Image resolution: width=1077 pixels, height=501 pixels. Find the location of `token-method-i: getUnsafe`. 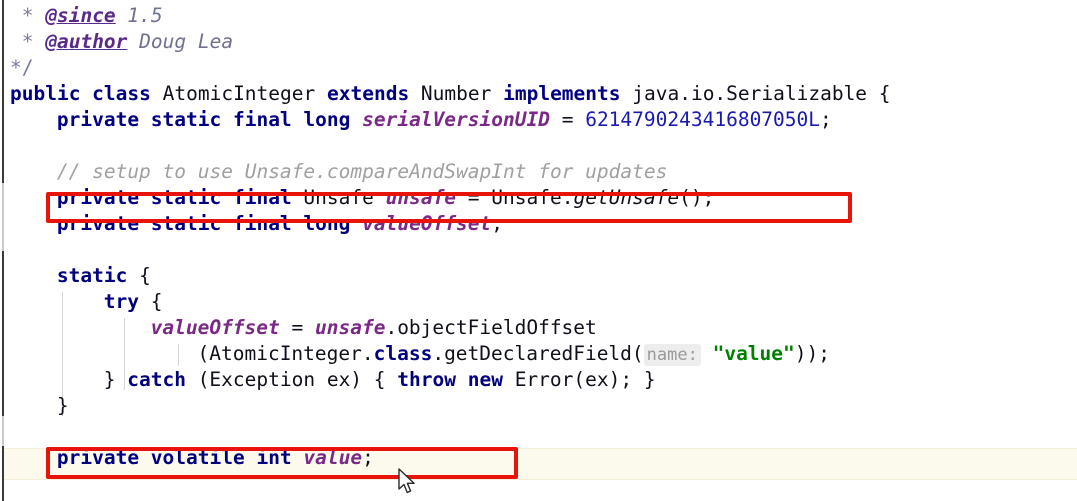

token-method-i: getUnsafe is located at coordinates (626, 197).